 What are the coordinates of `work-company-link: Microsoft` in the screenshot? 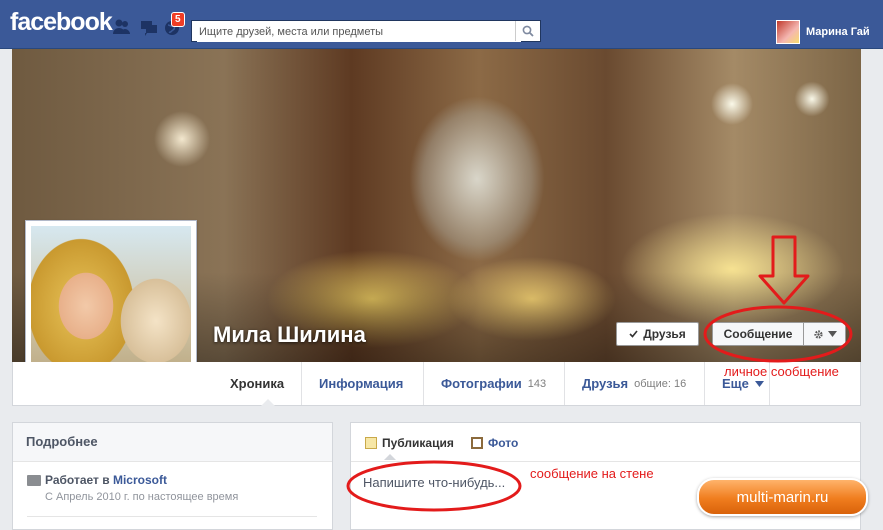 It's located at (140, 480).